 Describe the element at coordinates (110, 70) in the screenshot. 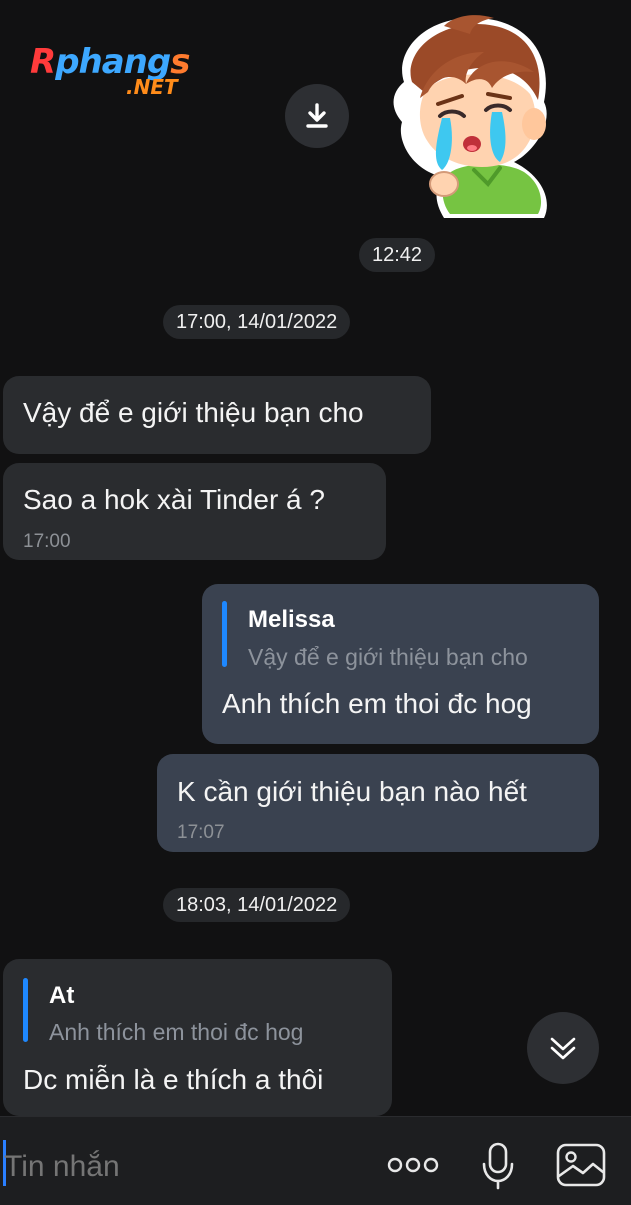

I see `watermark-logo: Rphangs .NET` at that location.